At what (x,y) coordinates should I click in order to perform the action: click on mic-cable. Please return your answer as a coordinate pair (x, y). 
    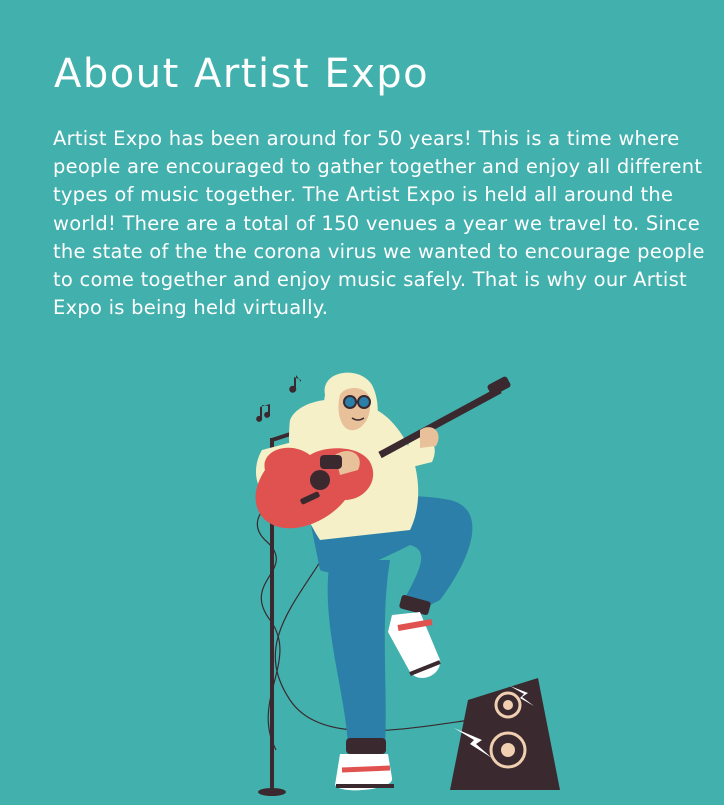
    Looking at the image, I should click on (268, 627).